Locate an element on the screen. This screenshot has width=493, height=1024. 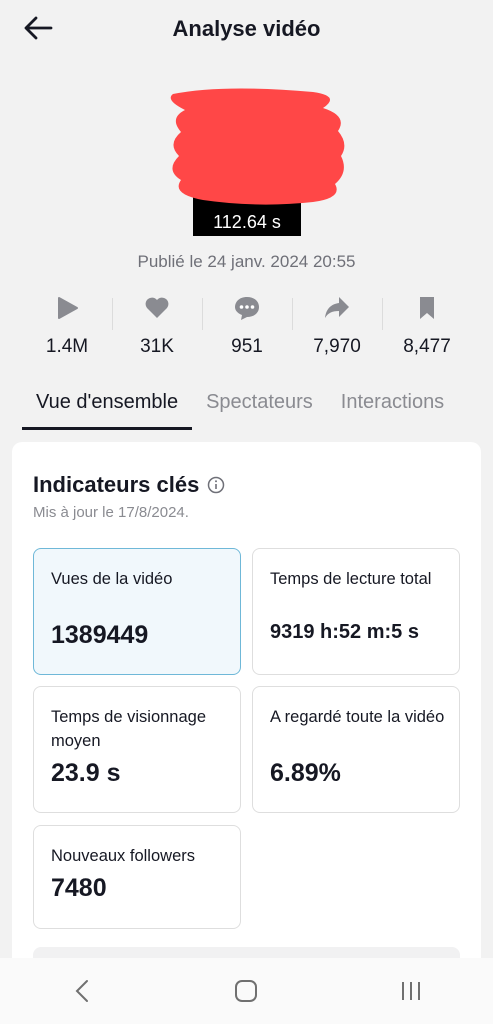
stat-value: 1.4M is located at coordinates (67, 346).